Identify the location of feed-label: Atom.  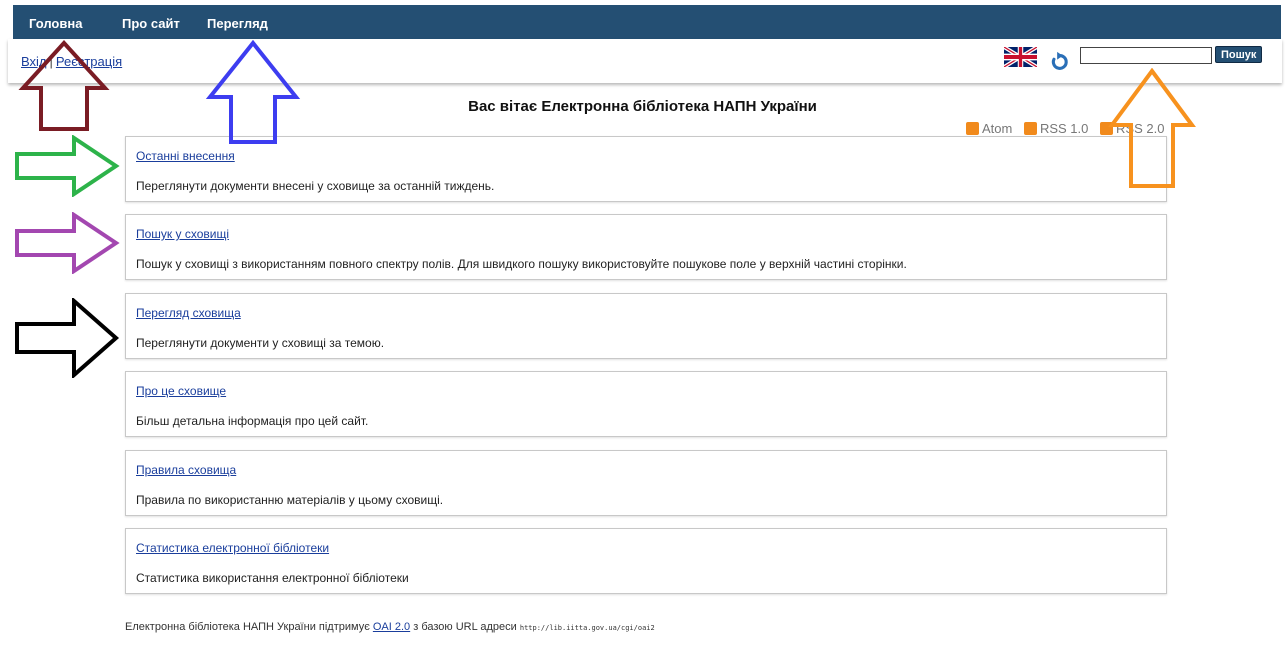
(997, 128).